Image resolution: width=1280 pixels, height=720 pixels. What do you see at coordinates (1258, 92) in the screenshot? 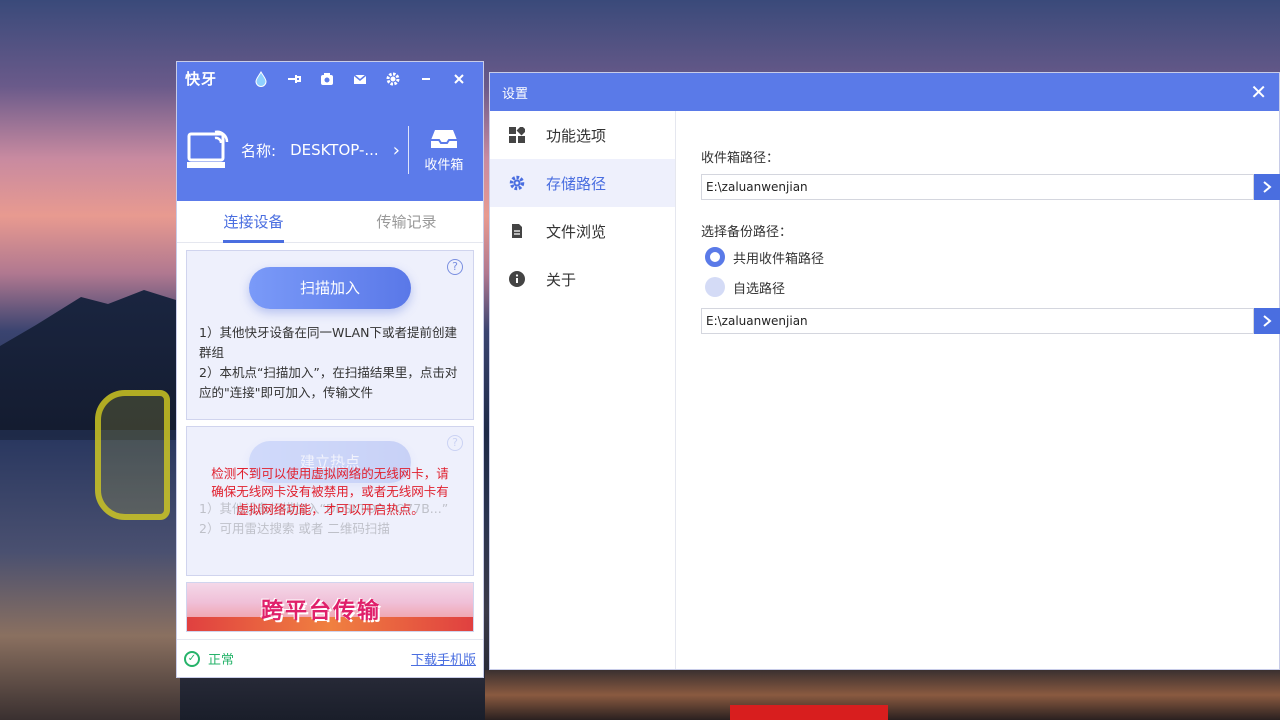
I see `close-icon: ✕` at bounding box center [1258, 92].